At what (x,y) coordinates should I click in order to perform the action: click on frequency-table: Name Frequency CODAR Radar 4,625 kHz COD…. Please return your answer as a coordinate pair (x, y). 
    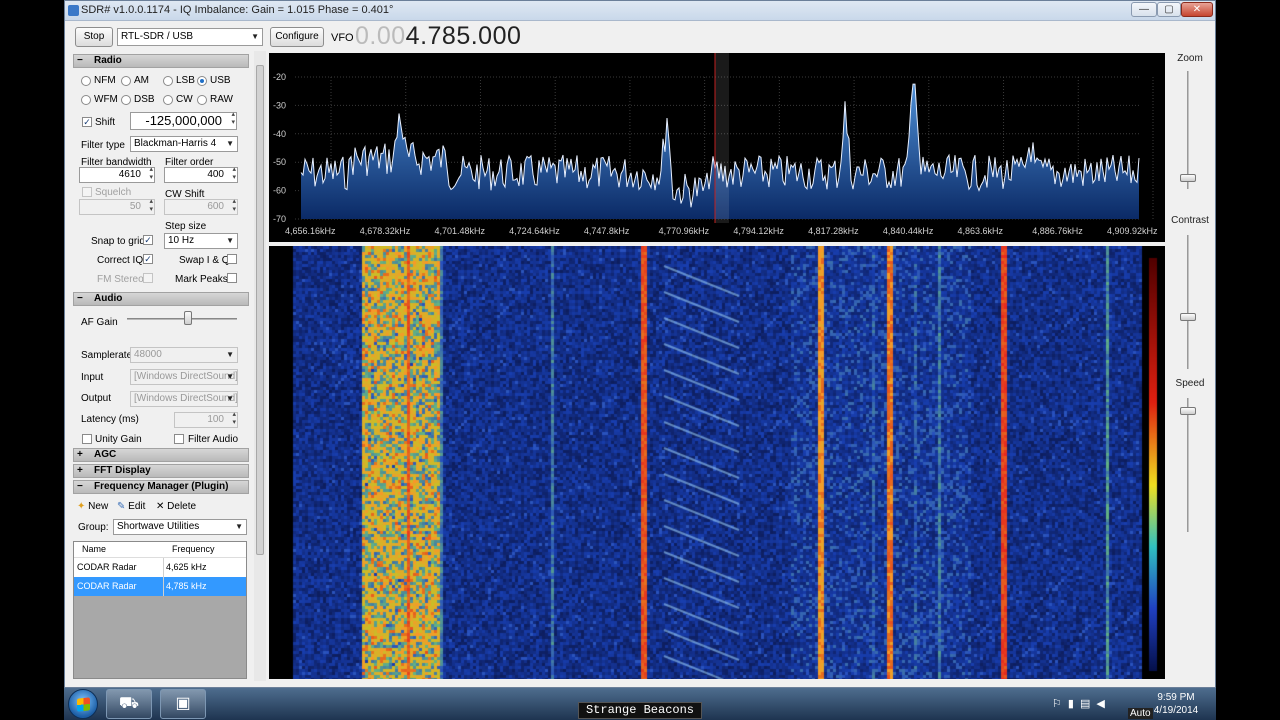
    Looking at the image, I should click on (160, 610).